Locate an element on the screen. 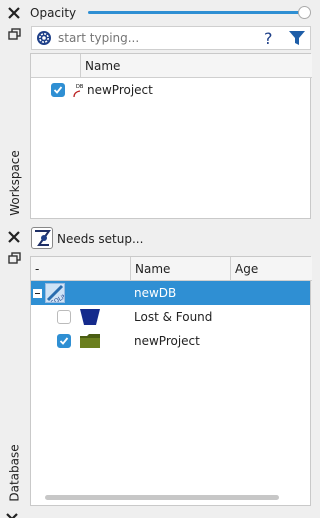 This screenshot has width=320, height=518. trash-bucket-icon is located at coordinates (90, 317).